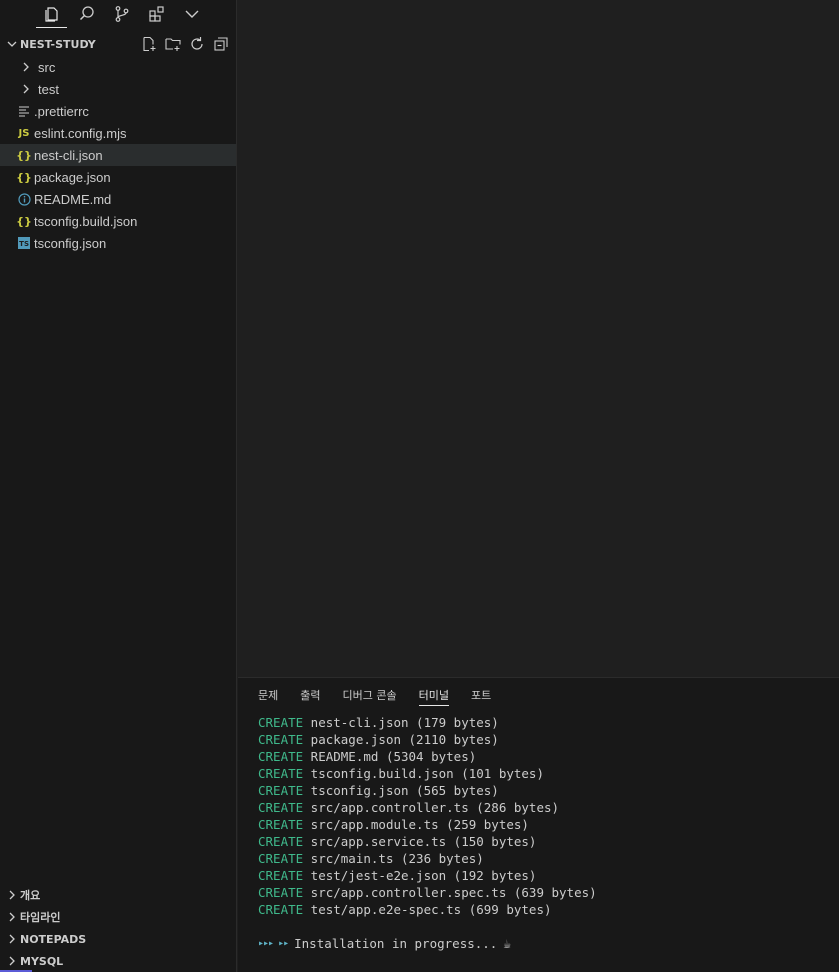 The height and width of the screenshot is (972, 839). I want to click on section-title: 타임라인, so click(40, 917).